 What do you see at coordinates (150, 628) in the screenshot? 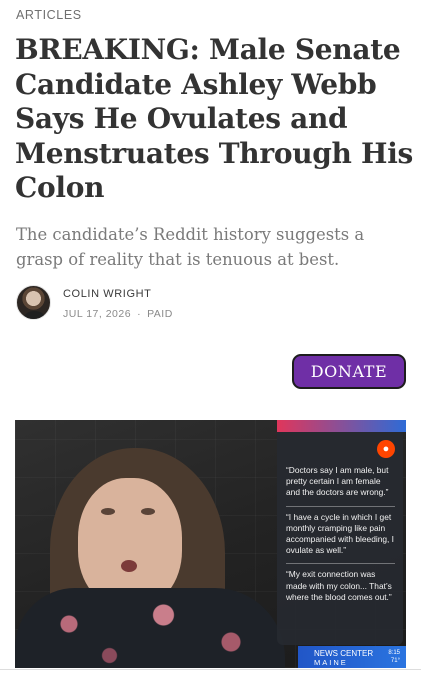
I see `person-body` at bounding box center [150, 628].